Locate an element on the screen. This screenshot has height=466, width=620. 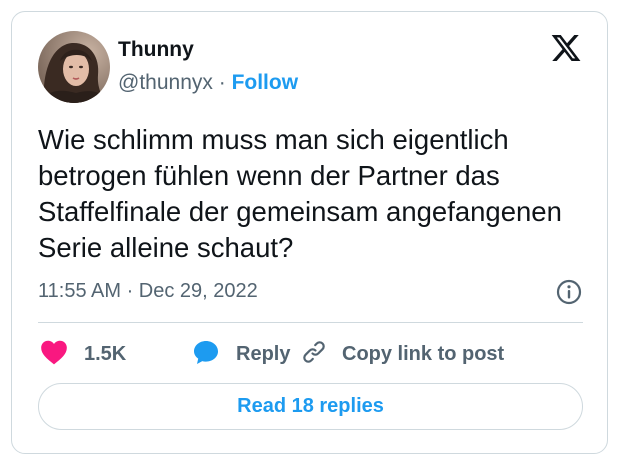
x-logo-icon is located at coordinates (566, 48).